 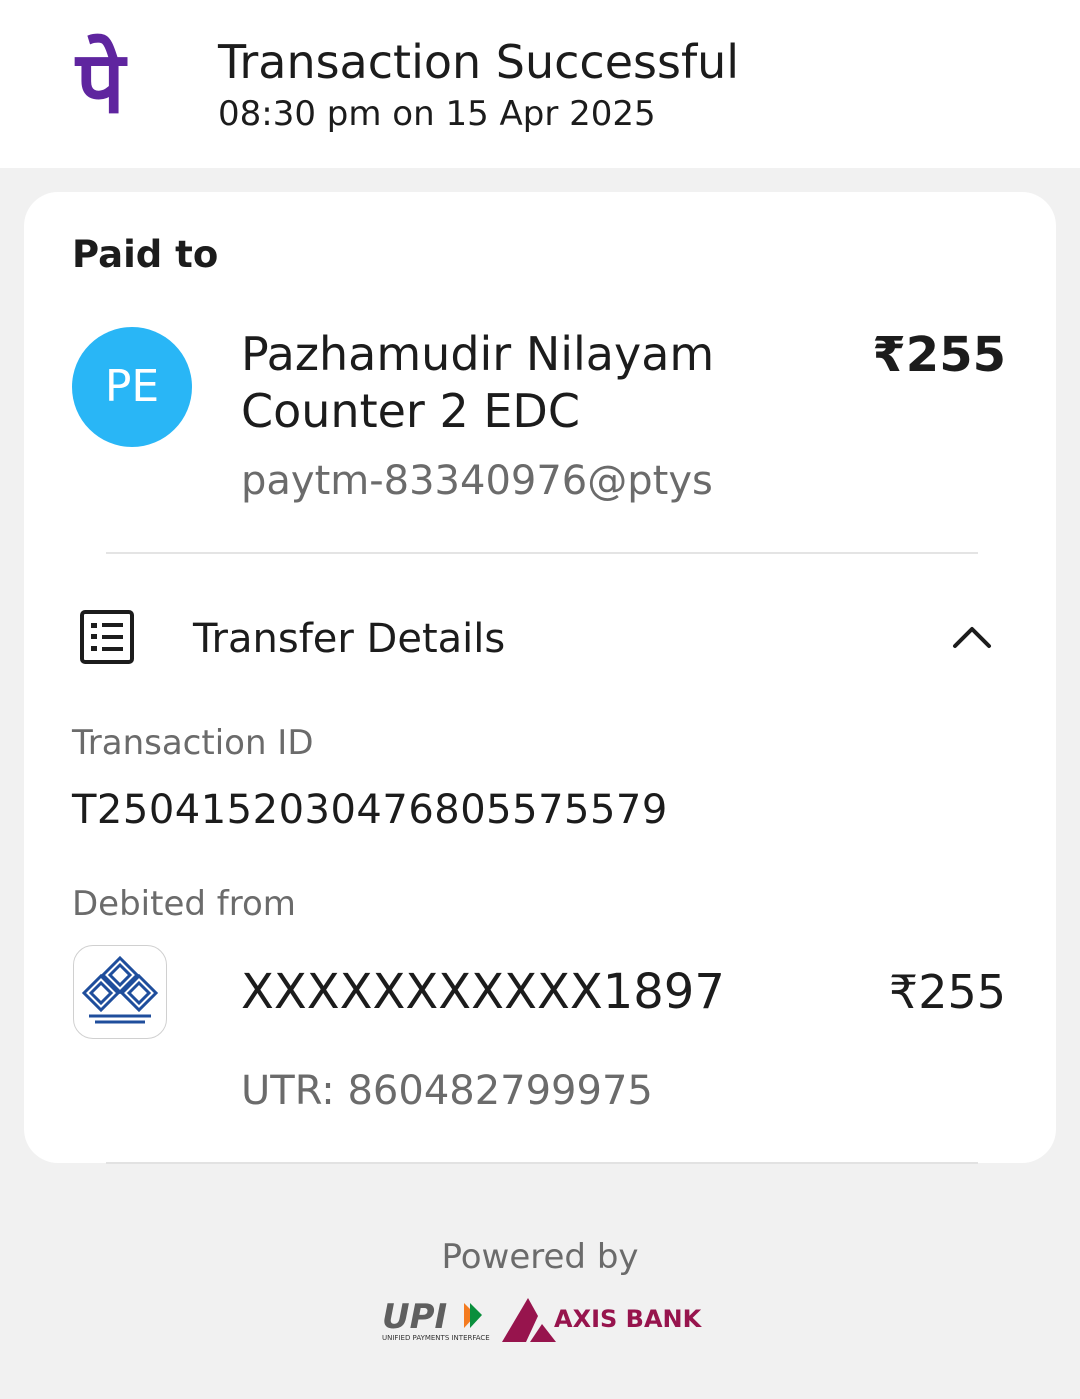 I want to click on card-bottom-divider, so click(x=542, y=1163).